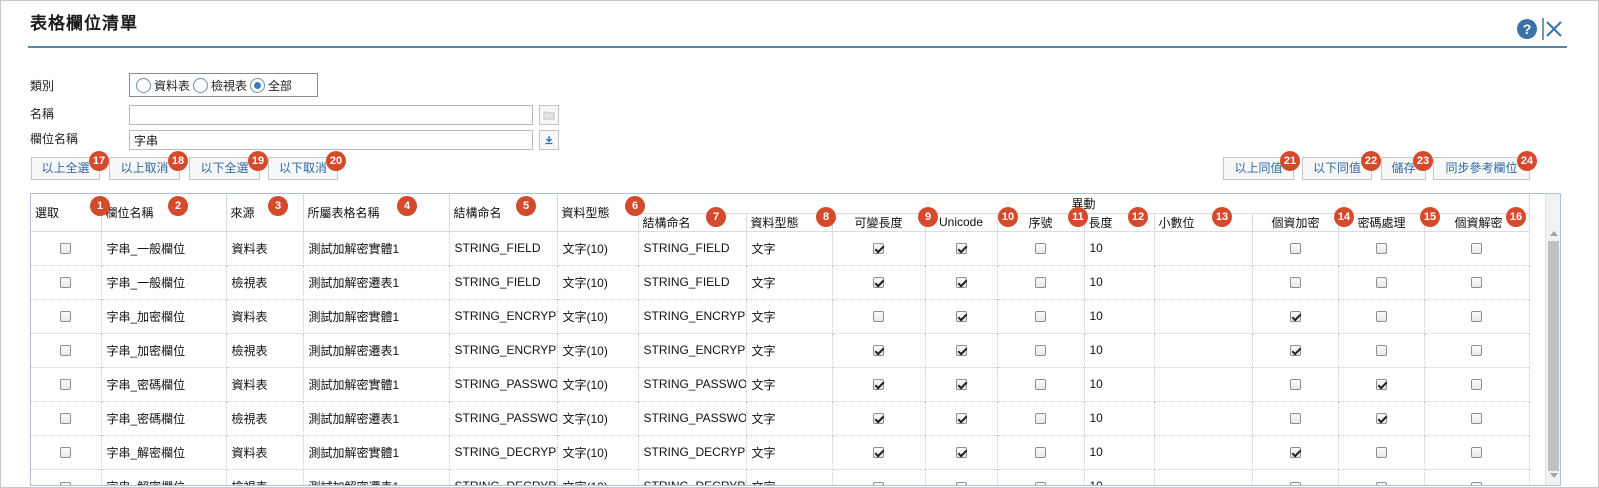  What do you see at coordinates (1203, 221) in the screenshot?
I see `col-header: 小數位` at bounding box center [1203, 221].